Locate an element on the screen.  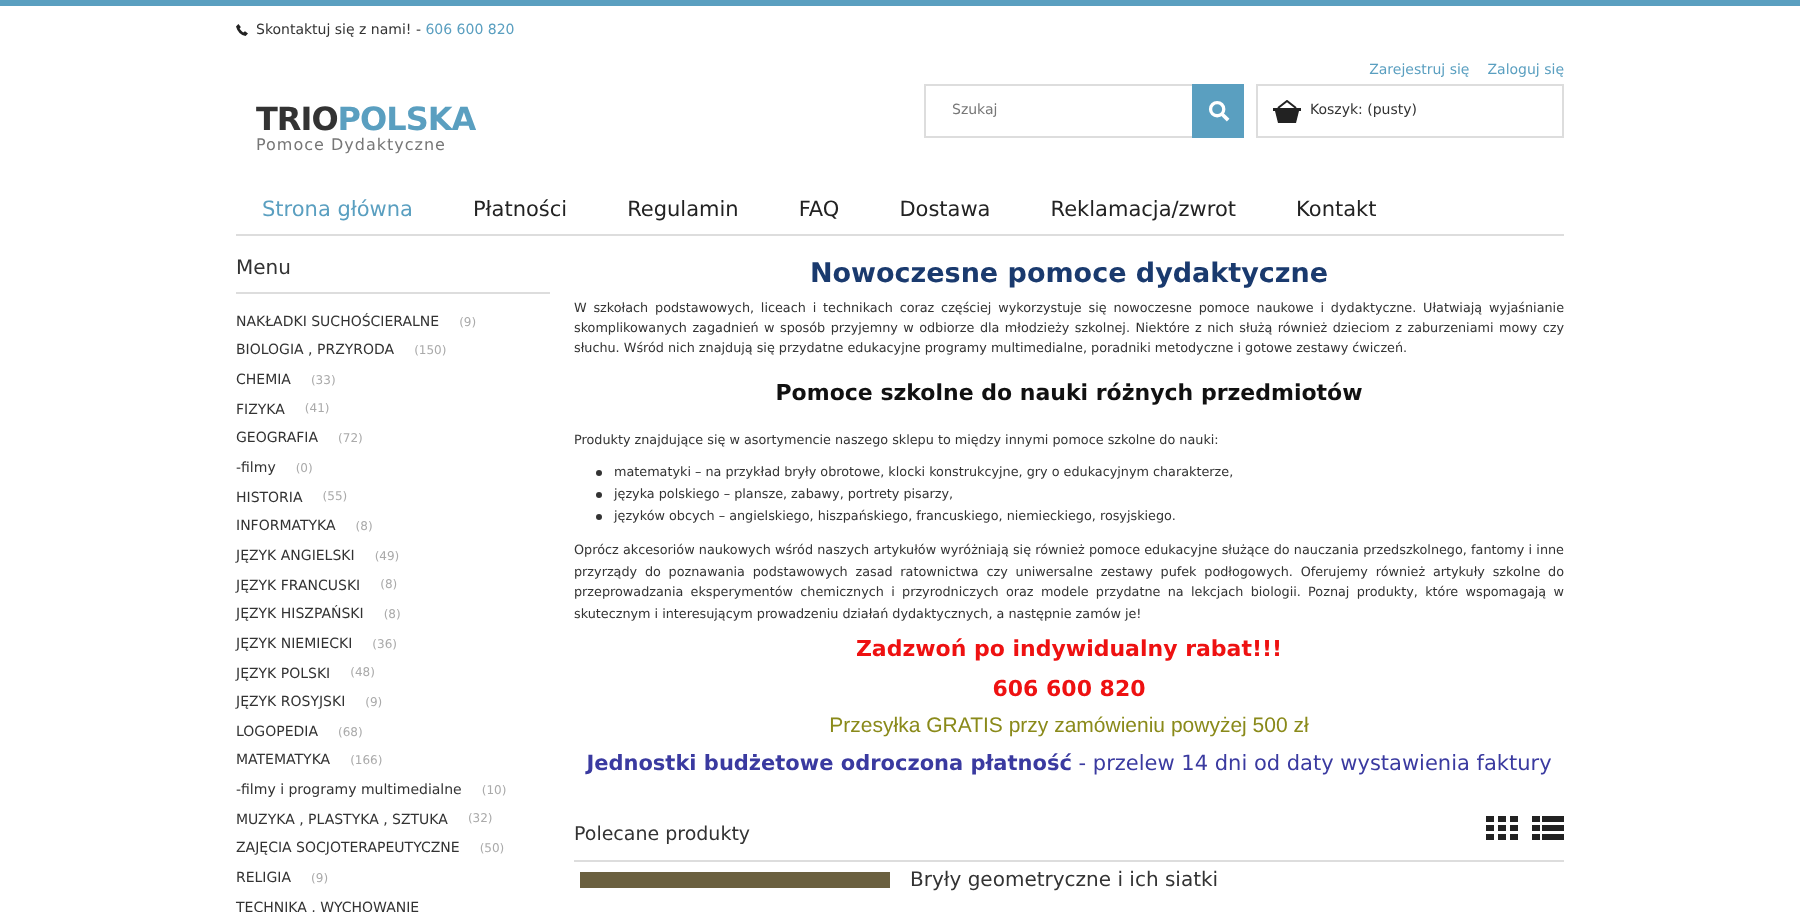
search-icon is located at coordinates (1218, 111).